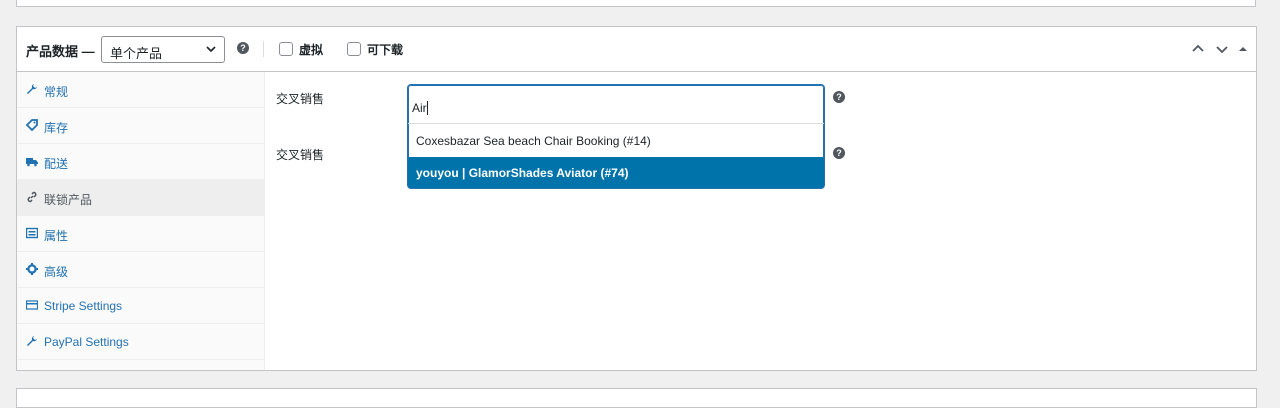 The image size is (1280, 408). Describe the element at coordinates (141, 306) in the screenshot. I see `tab-stripe-settings: Stripe Settings` at that location.